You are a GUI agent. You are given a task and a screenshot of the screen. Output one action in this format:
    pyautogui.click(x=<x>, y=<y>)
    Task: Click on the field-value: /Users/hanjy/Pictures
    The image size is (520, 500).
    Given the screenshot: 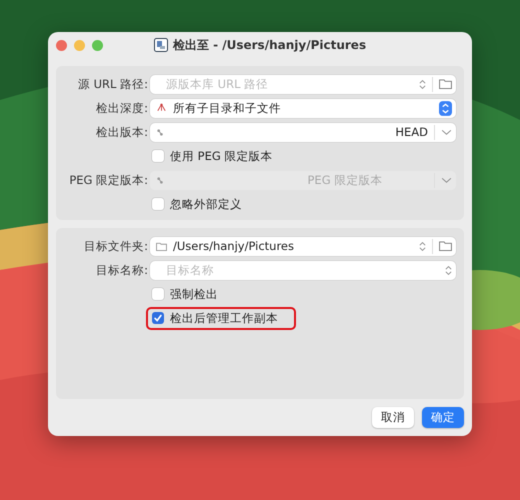 What is the action you would take?
    pyautogui.click(x=234, y=246)
    